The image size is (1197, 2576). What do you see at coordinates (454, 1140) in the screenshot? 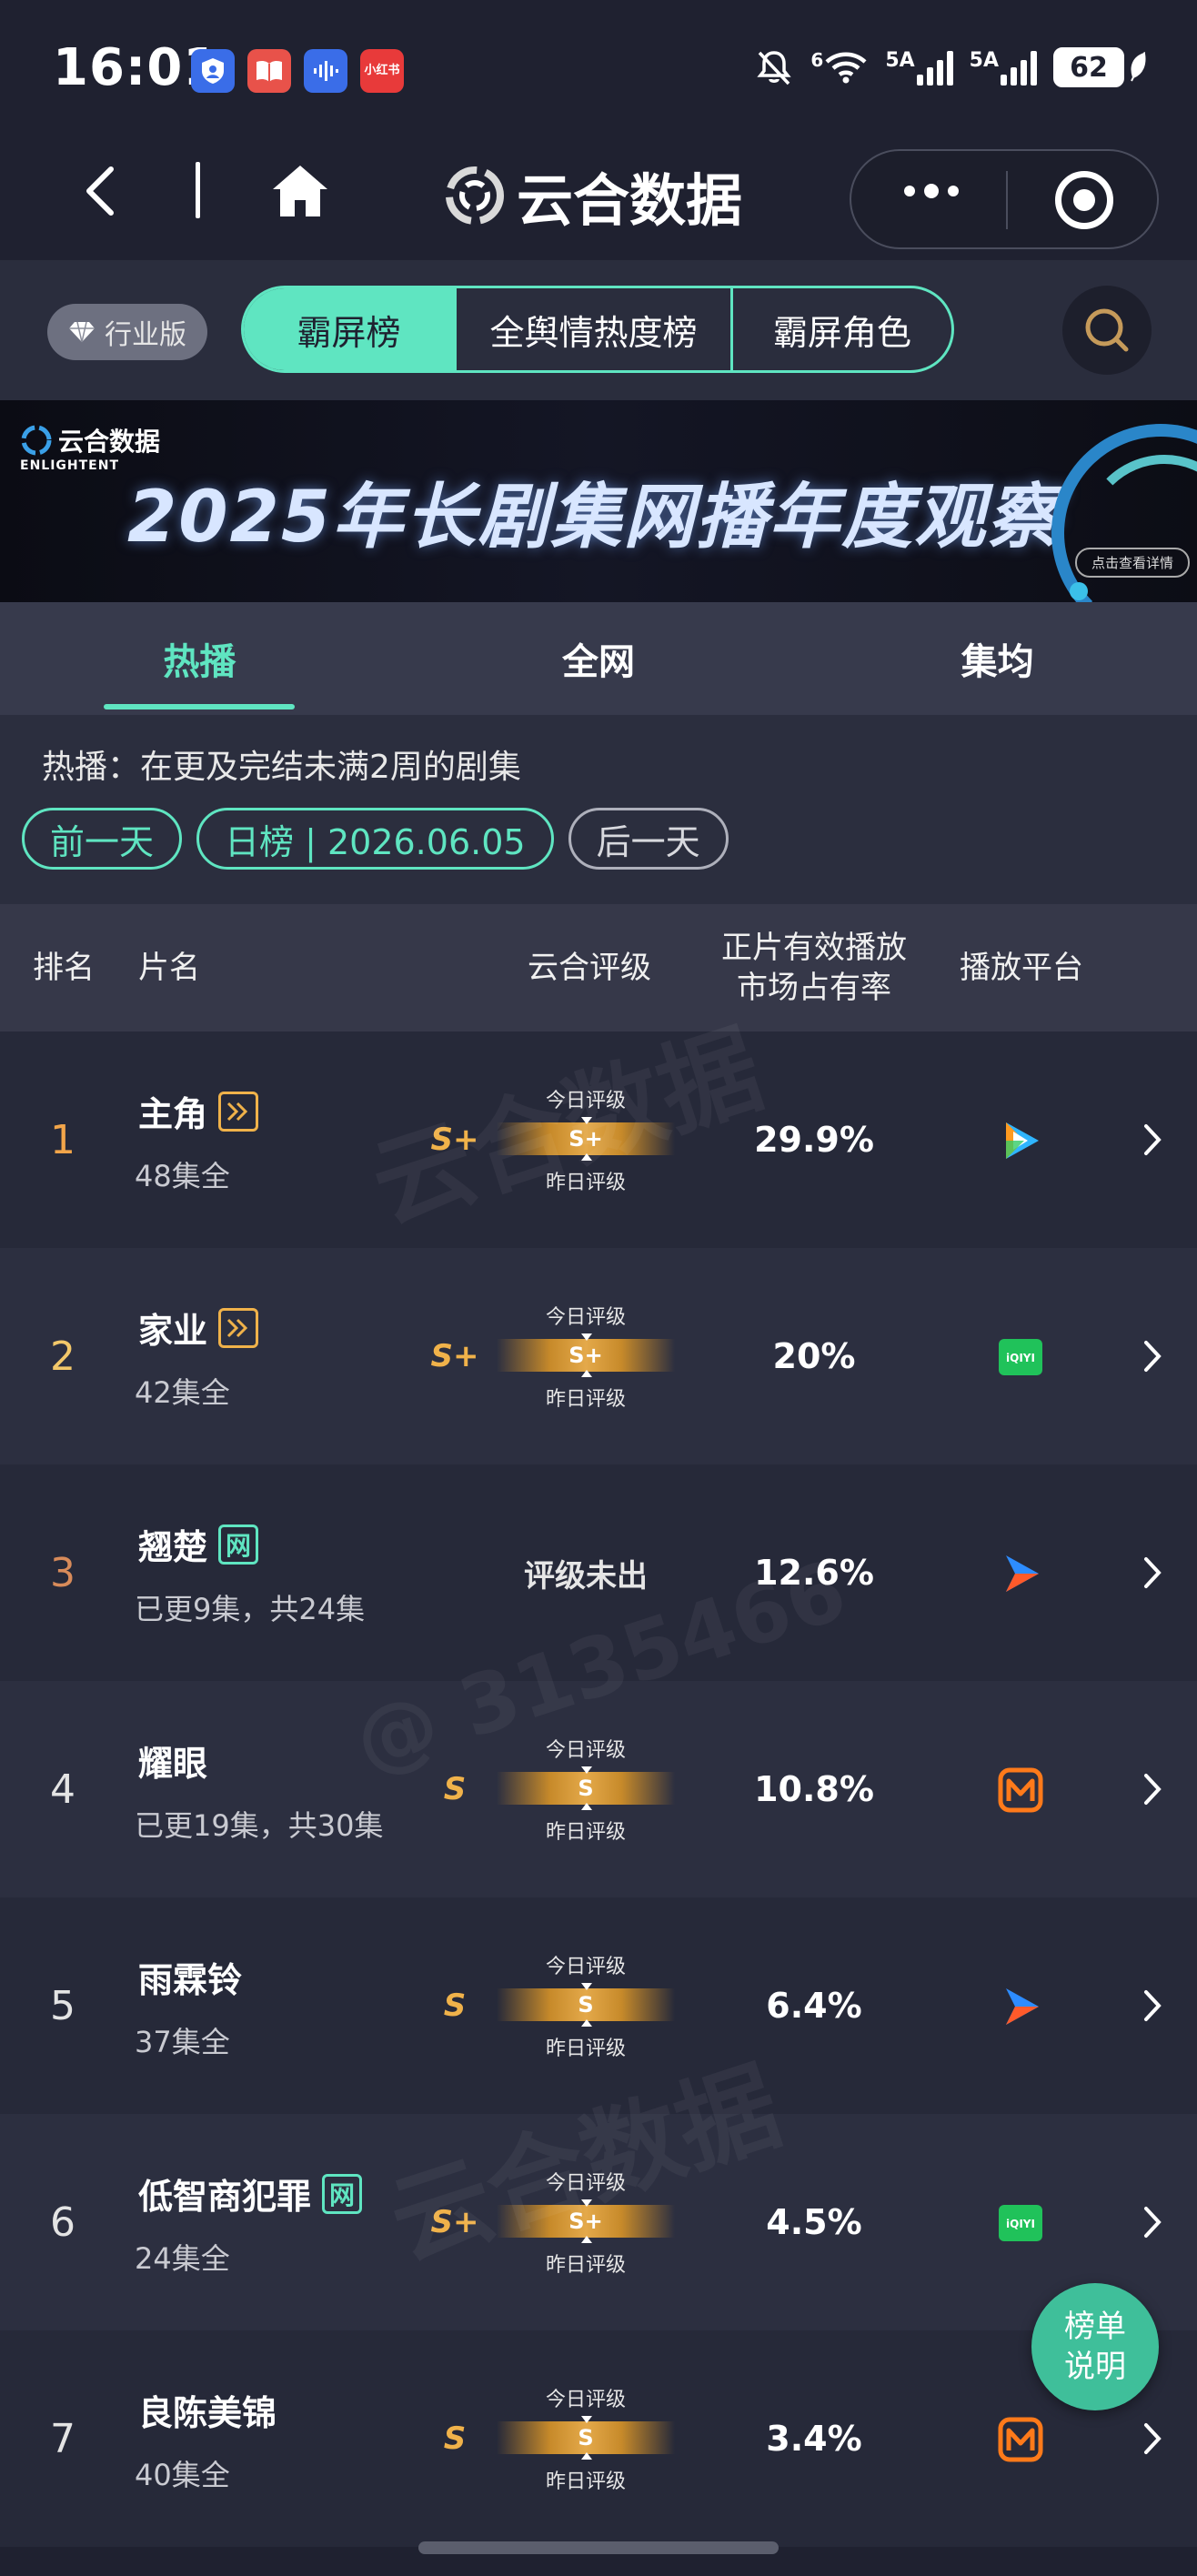
I see `grade-value: S+` at bounding box center [454, 1140].